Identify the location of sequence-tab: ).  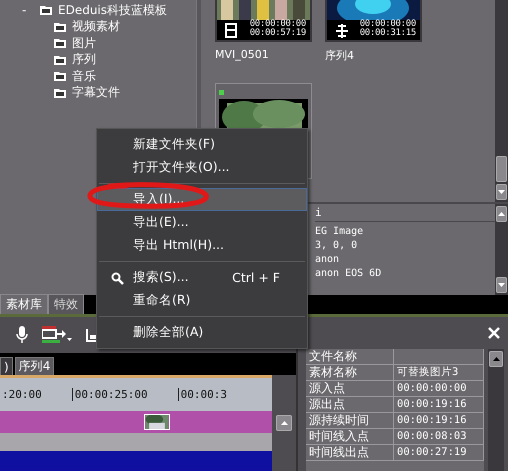
(6, 366).